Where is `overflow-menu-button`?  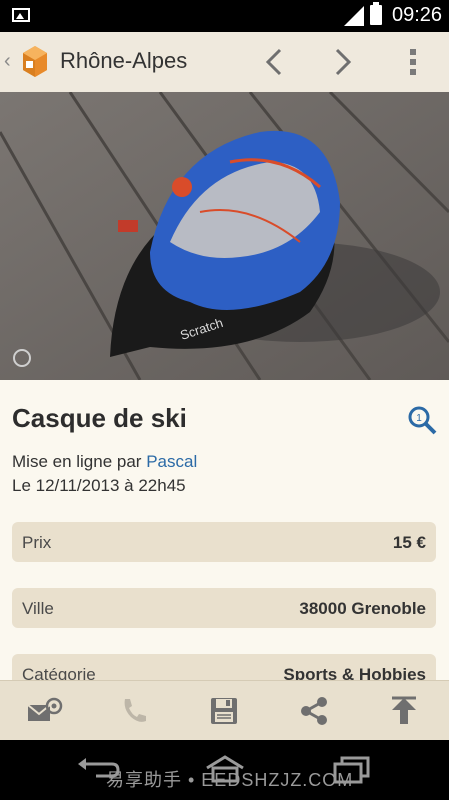 overflow-menu-button is located at coordinates (413, 62).